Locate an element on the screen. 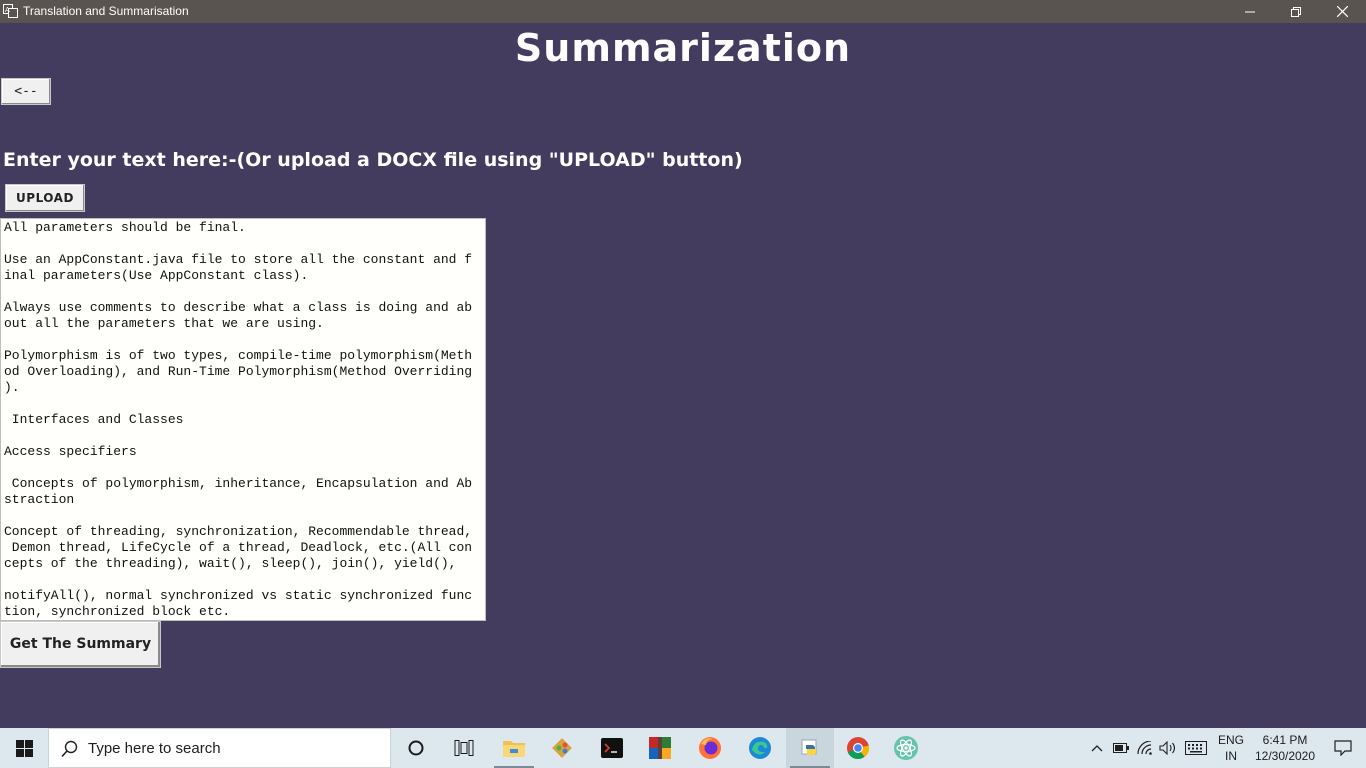  firefox-icon is located at coordinates (710, 748).